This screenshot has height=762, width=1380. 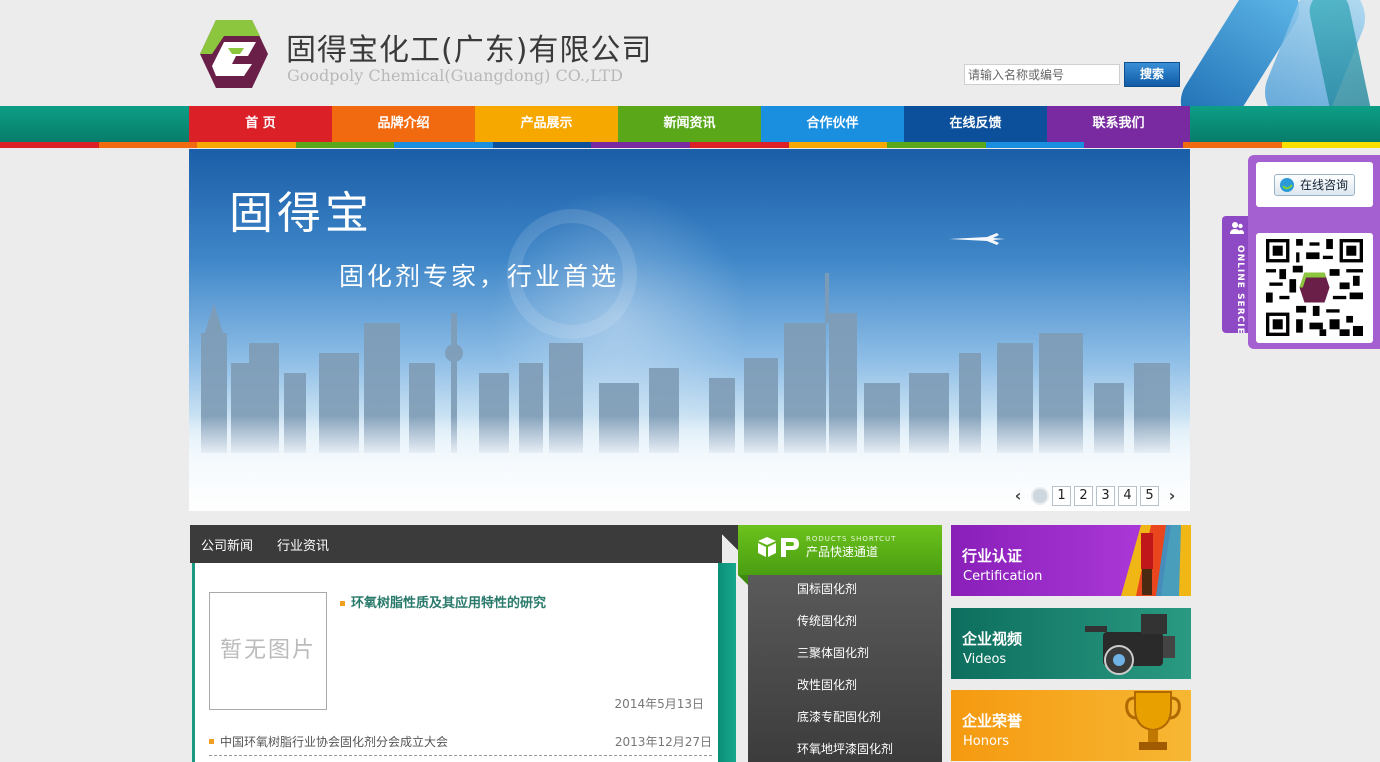 What do you see at coordinates (460, 742) in the screenshot?
I see `list-item: 中国环氧树脂行业协会固化剂分会成立大会 2013年12月27日` at bounding box center [460, 742].